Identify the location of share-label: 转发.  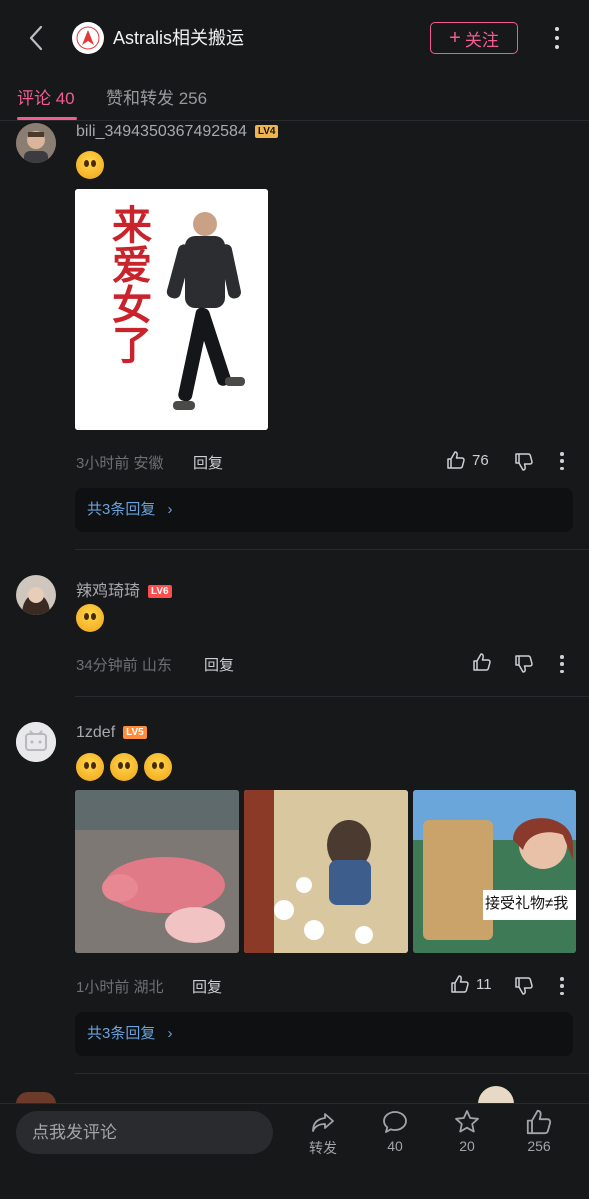
(323, 1148).